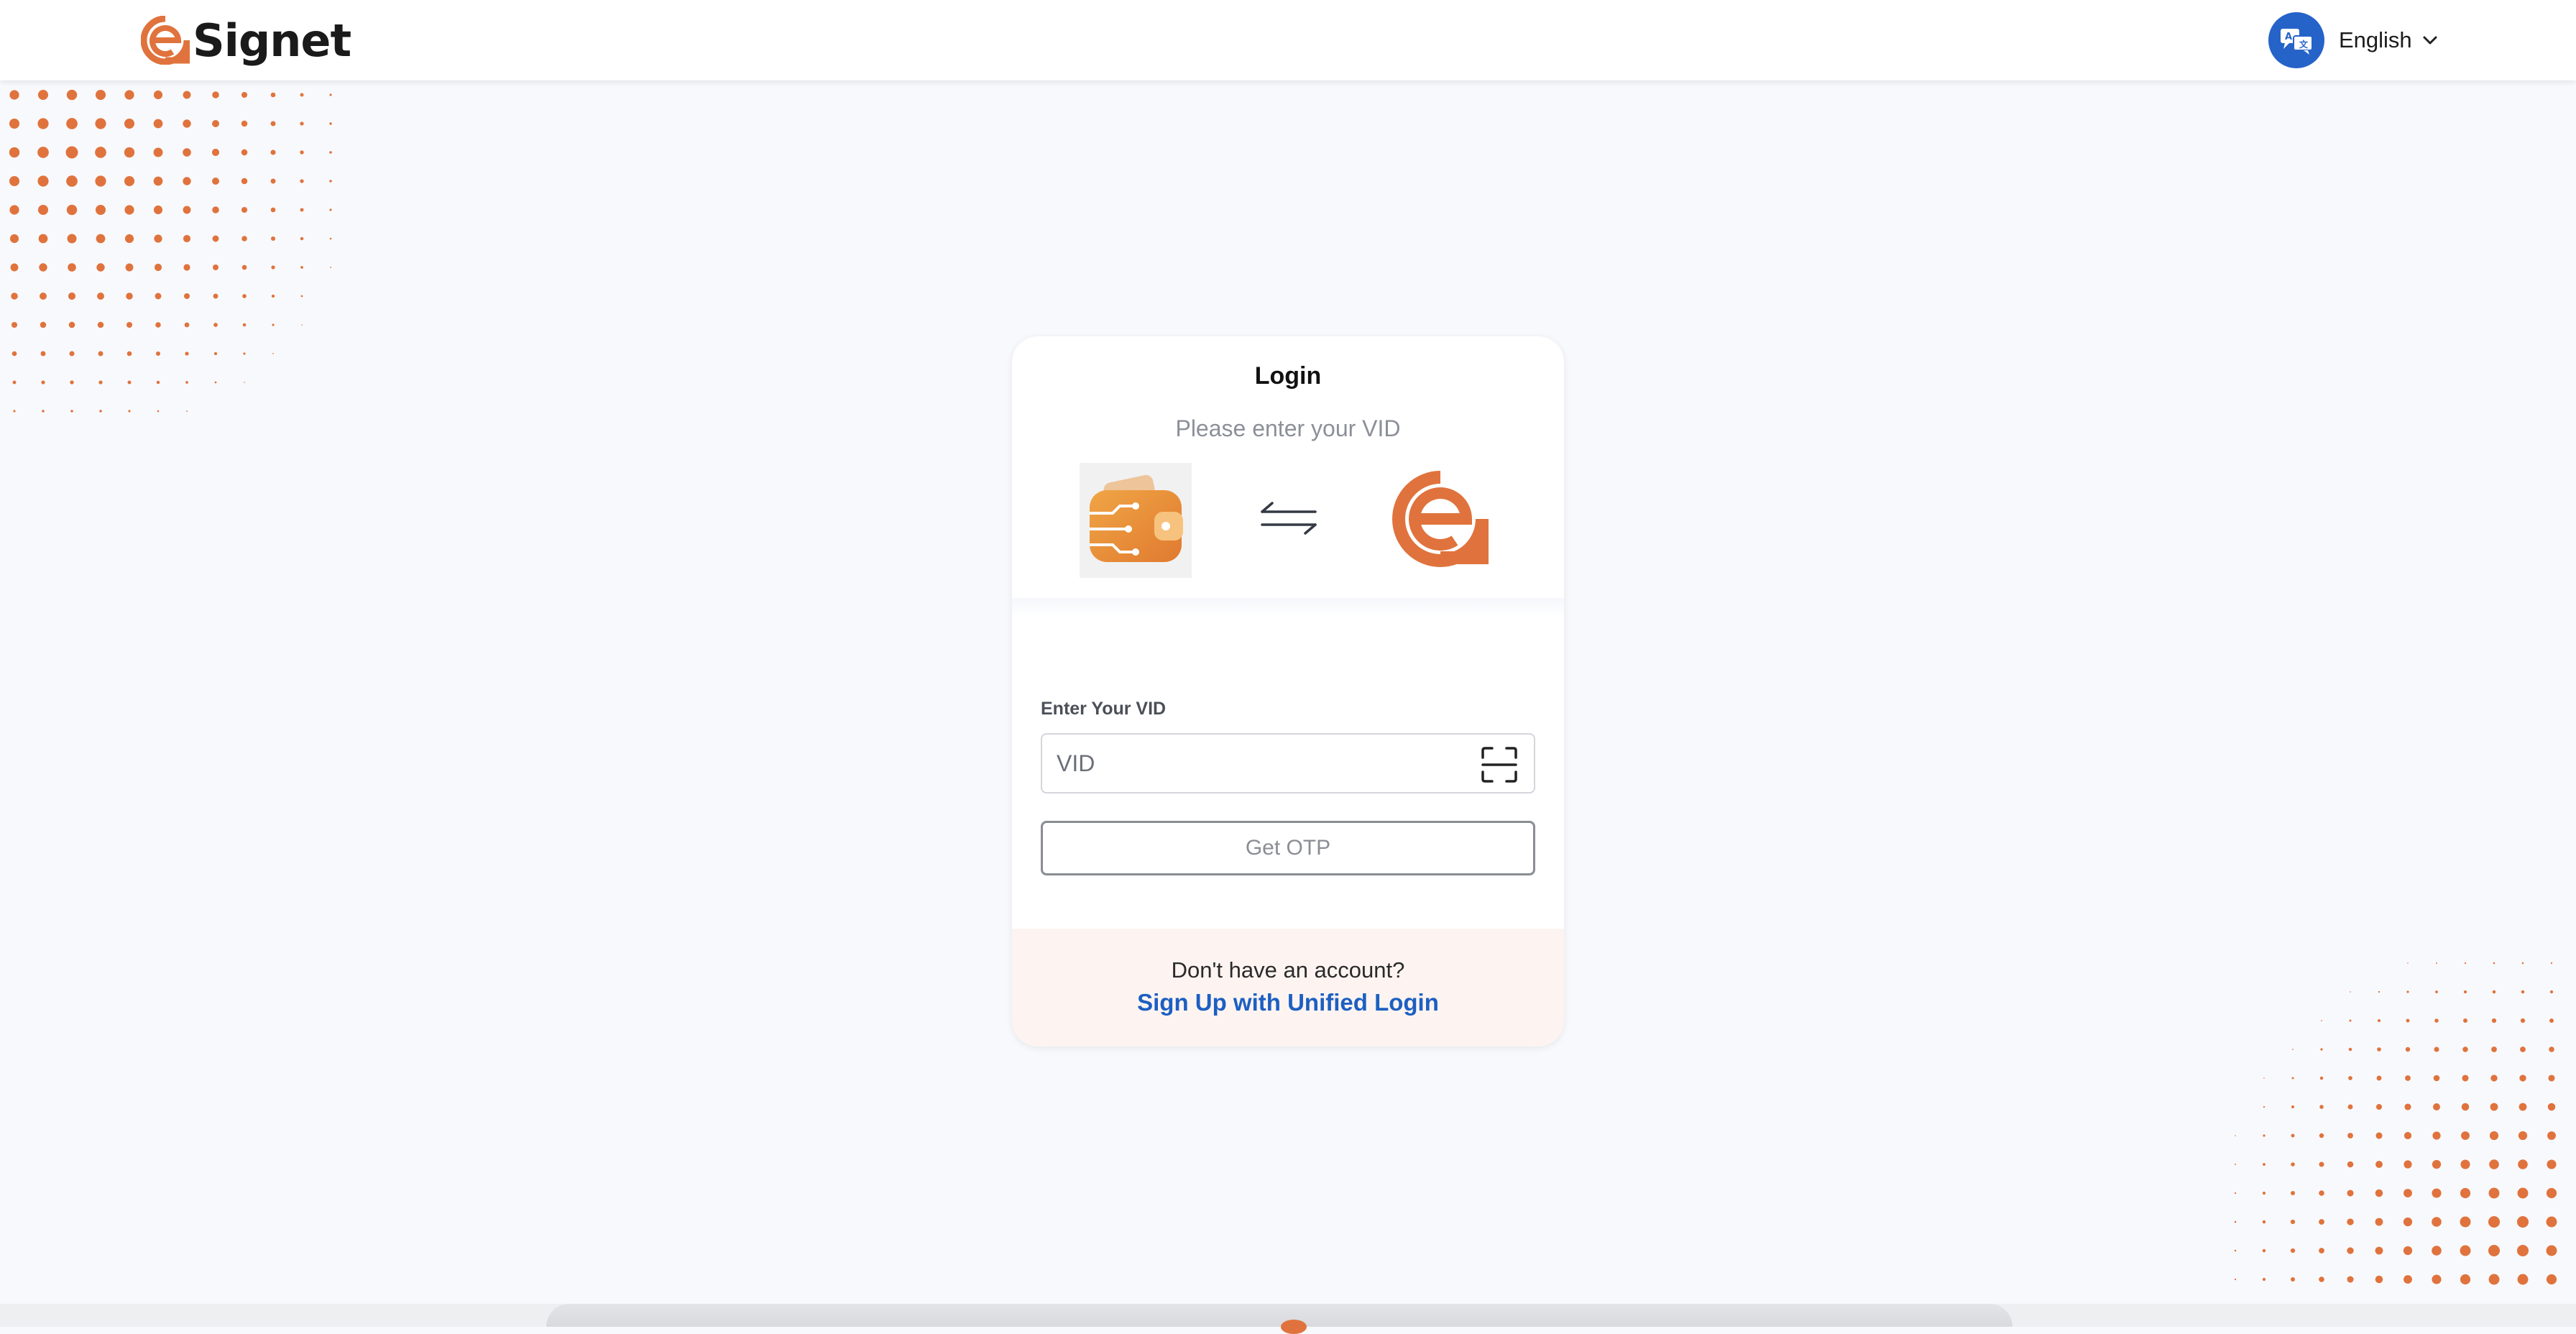 This screenshot has height=1334, width=2576. I want to click on brand-logo: Signet, so click(246, 40).